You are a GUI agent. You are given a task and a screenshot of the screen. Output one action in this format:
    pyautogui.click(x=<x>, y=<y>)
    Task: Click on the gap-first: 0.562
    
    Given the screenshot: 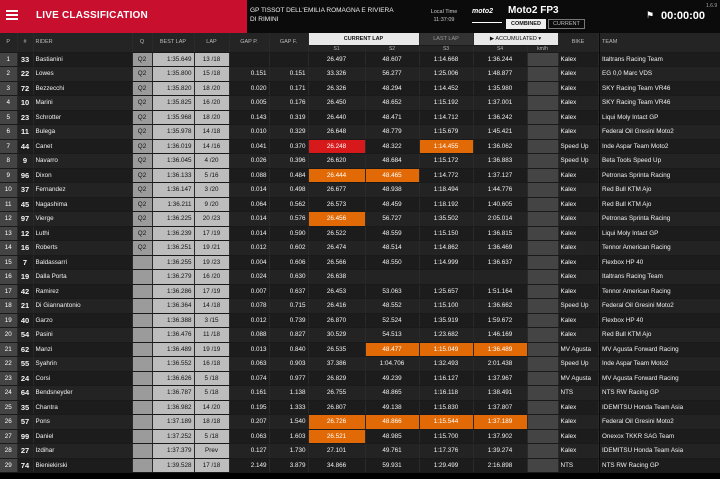 What is the action you would take?
    pyautogui.click(x=289, y=204)
    